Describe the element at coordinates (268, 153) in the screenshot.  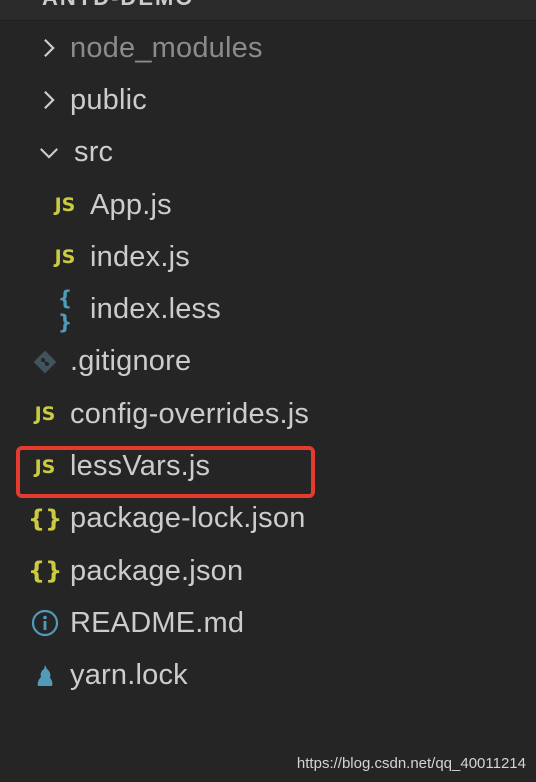
I see `folder-src: src` at that location.